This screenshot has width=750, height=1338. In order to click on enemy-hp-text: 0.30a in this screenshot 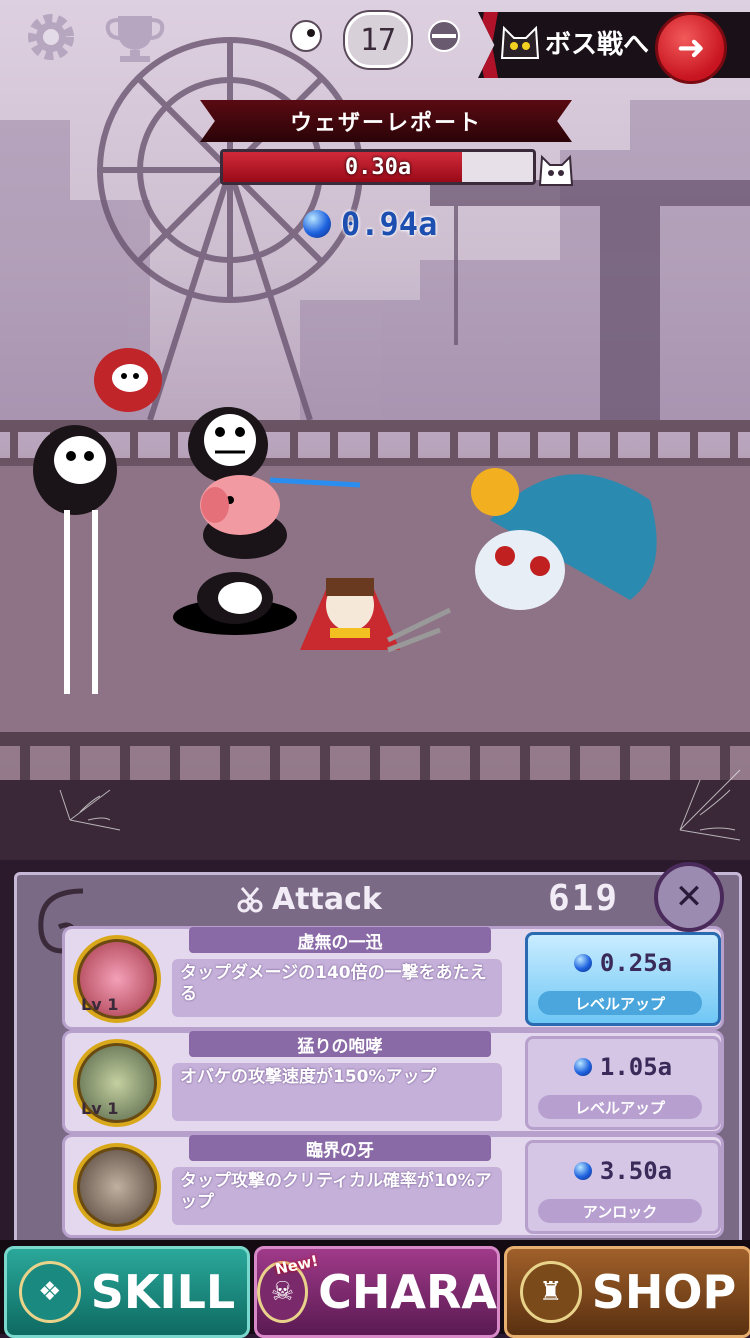, I will do `click(378, 167)`.